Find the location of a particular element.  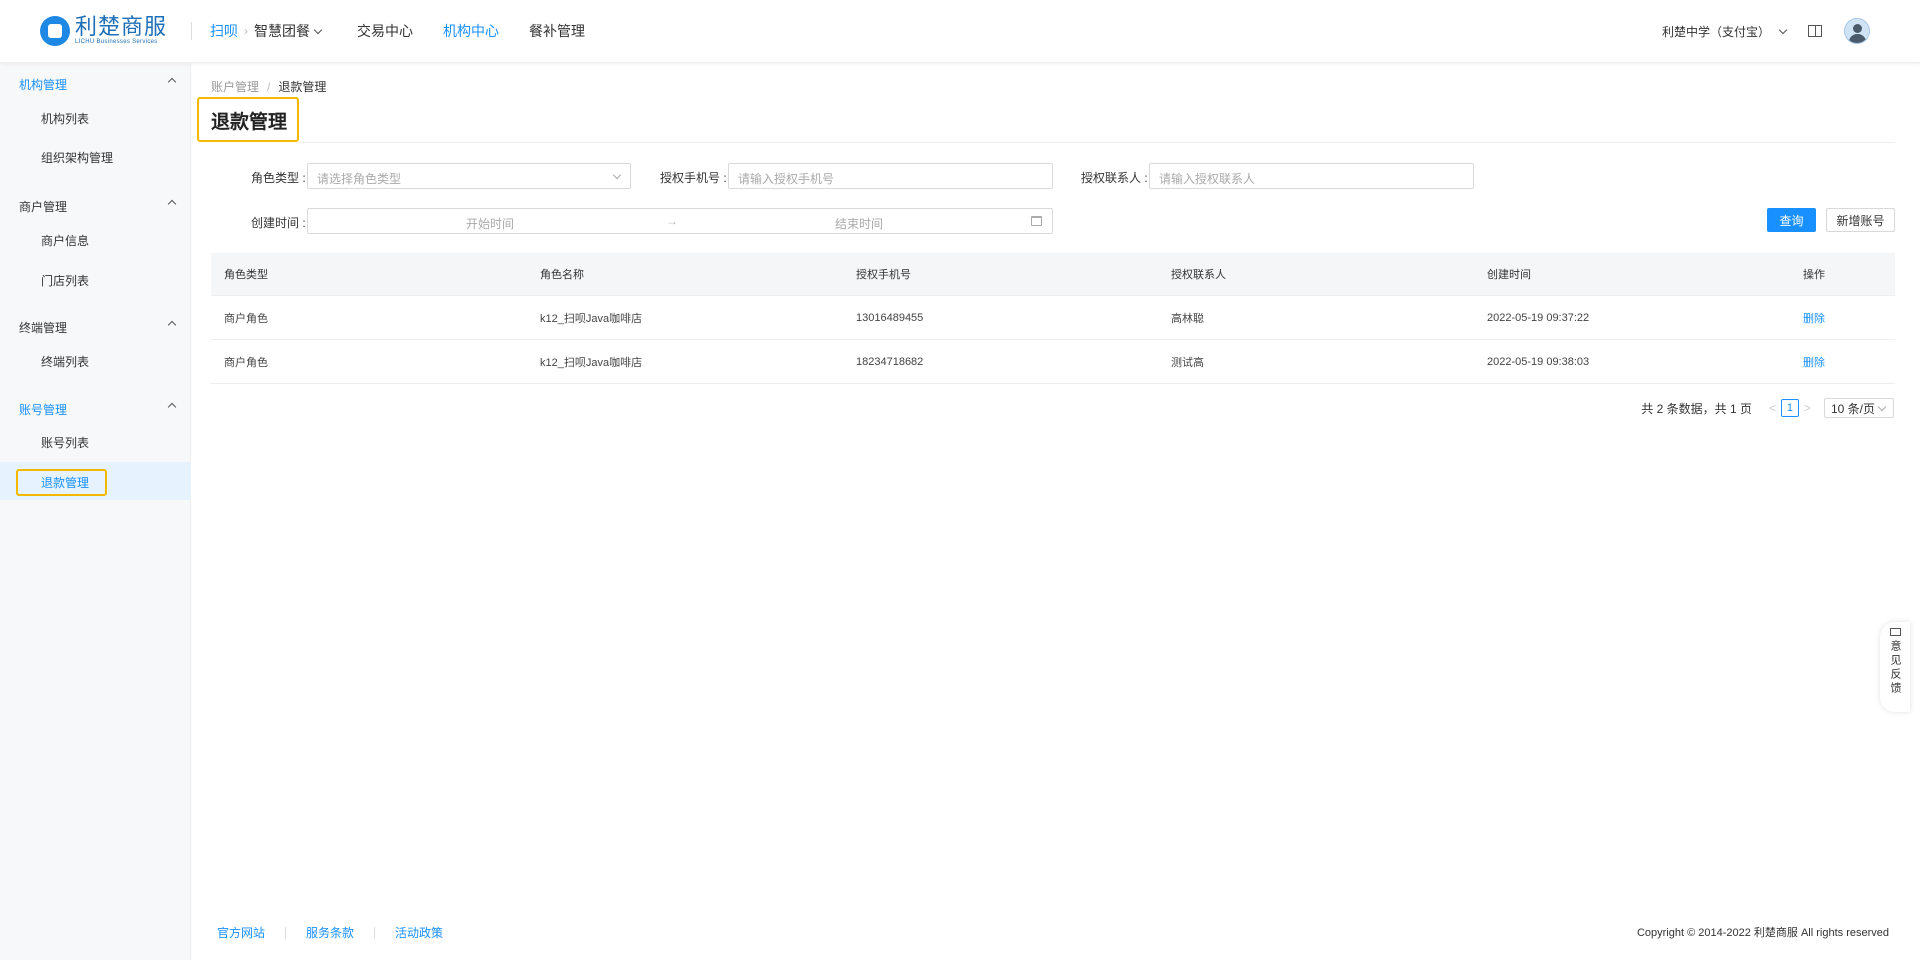

col-actions: 操作 is located at coordinates (1814, 275).